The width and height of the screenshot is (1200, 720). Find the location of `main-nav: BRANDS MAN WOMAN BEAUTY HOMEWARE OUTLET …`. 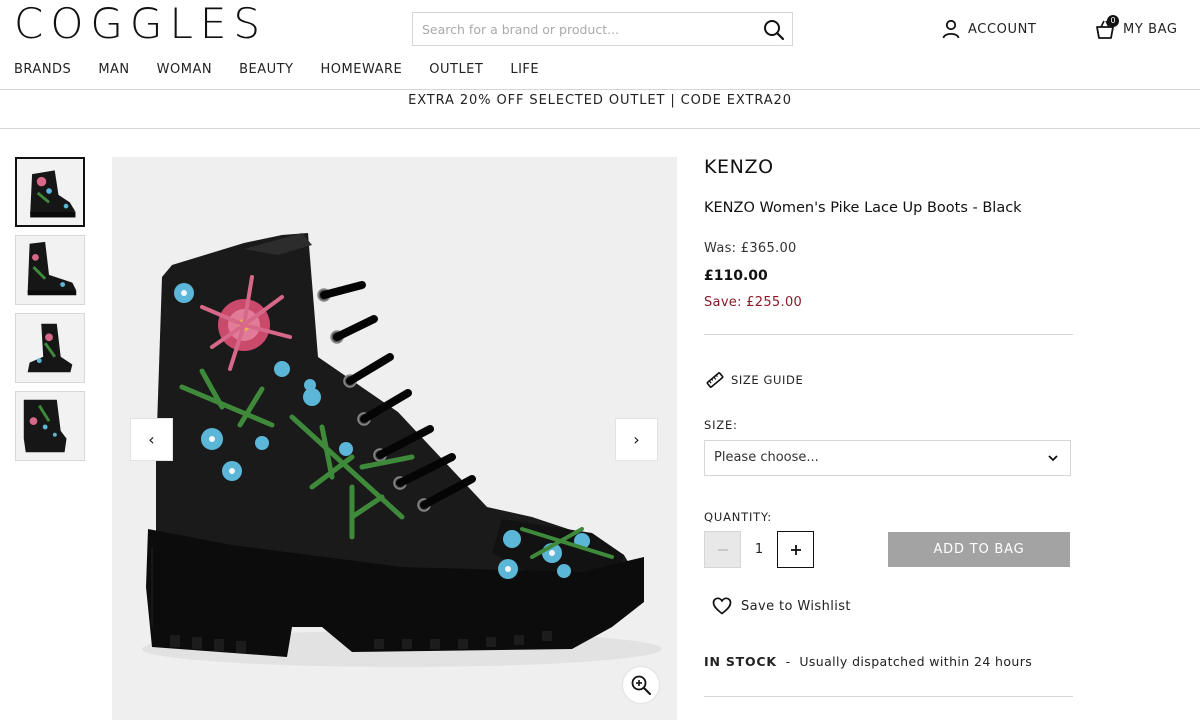

main-nav: BRANDS MAN WOMAN BEAUTY HOMEWARE OUTLET … is located at coordinates (290, 69).